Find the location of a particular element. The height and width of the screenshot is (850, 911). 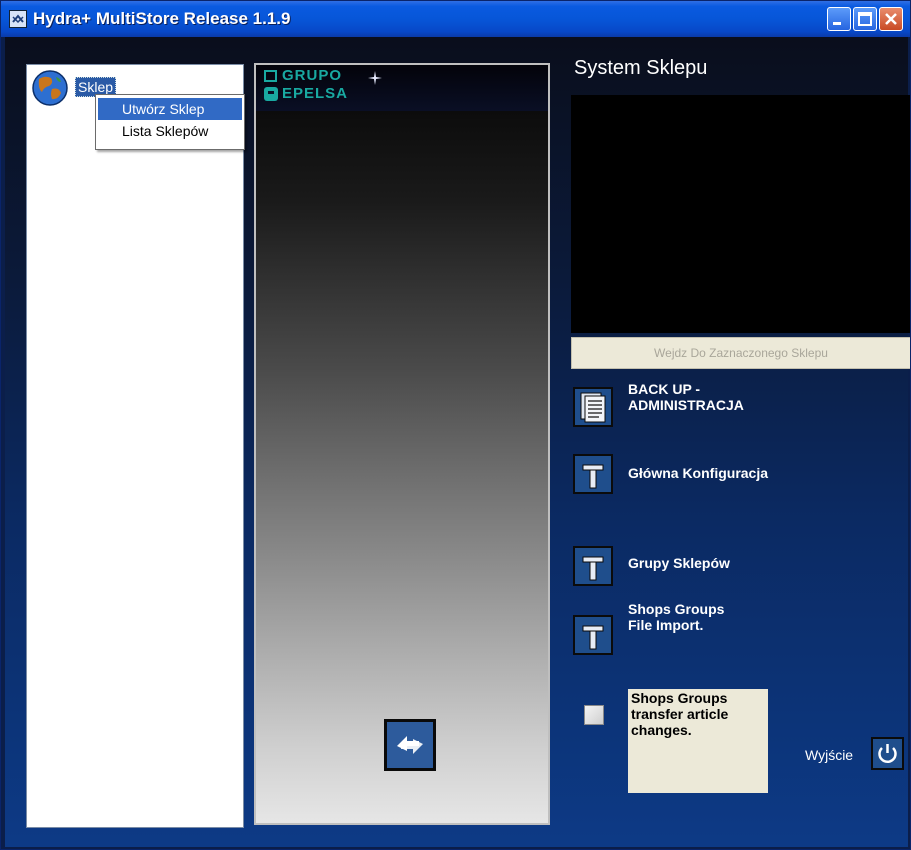

sync-button is located at coordinates (410, 745).